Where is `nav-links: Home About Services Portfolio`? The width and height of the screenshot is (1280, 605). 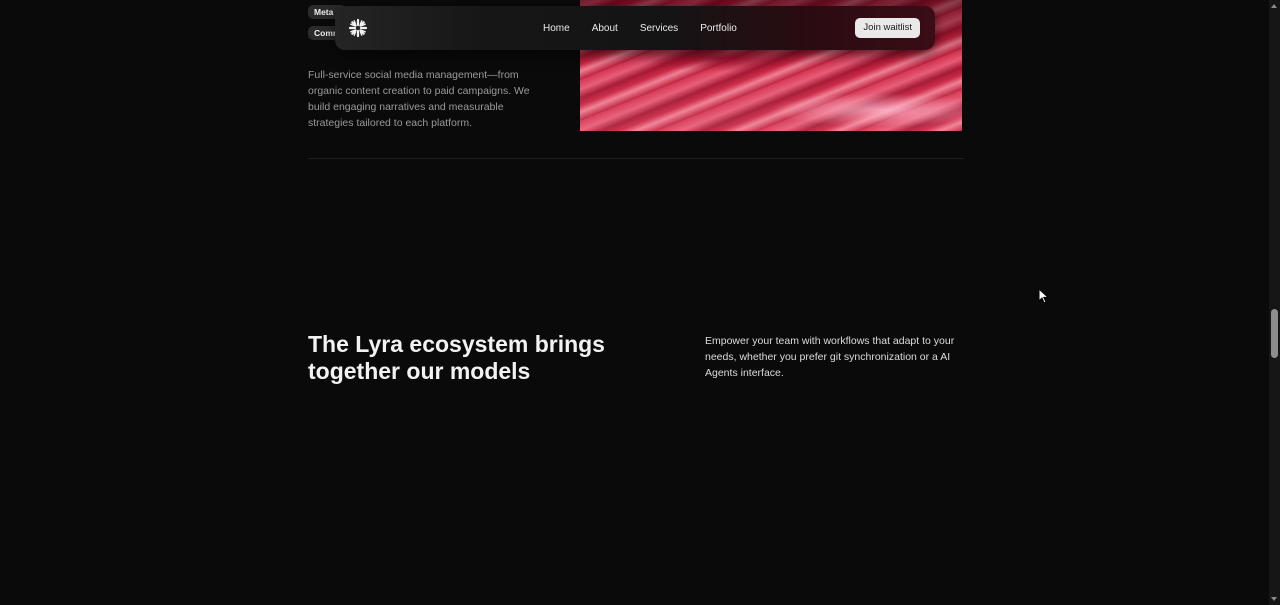 nav-links: Home About Services Portfolio is located at coordinates (651, 28).